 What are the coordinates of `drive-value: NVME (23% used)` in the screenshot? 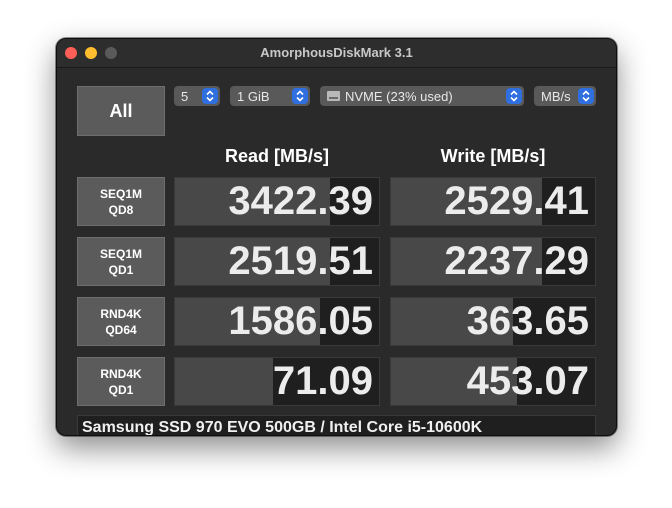 It's located at (399, 96).